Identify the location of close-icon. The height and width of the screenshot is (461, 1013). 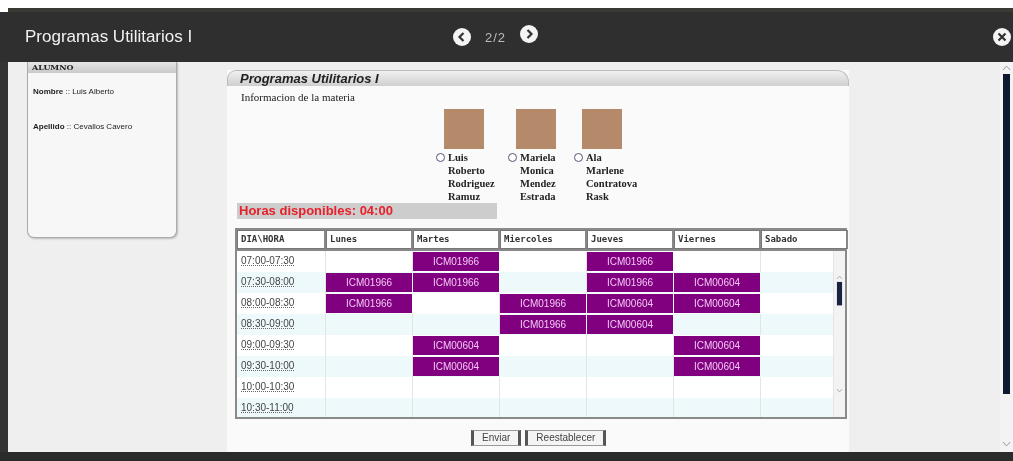
(1002, 37).